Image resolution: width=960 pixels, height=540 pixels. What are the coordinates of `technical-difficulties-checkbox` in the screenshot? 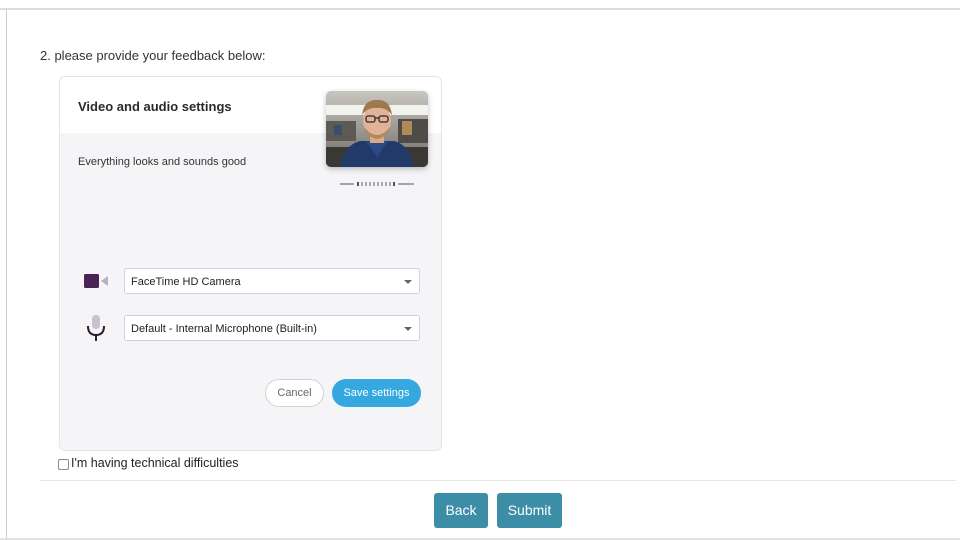 It's located at (63, 464).